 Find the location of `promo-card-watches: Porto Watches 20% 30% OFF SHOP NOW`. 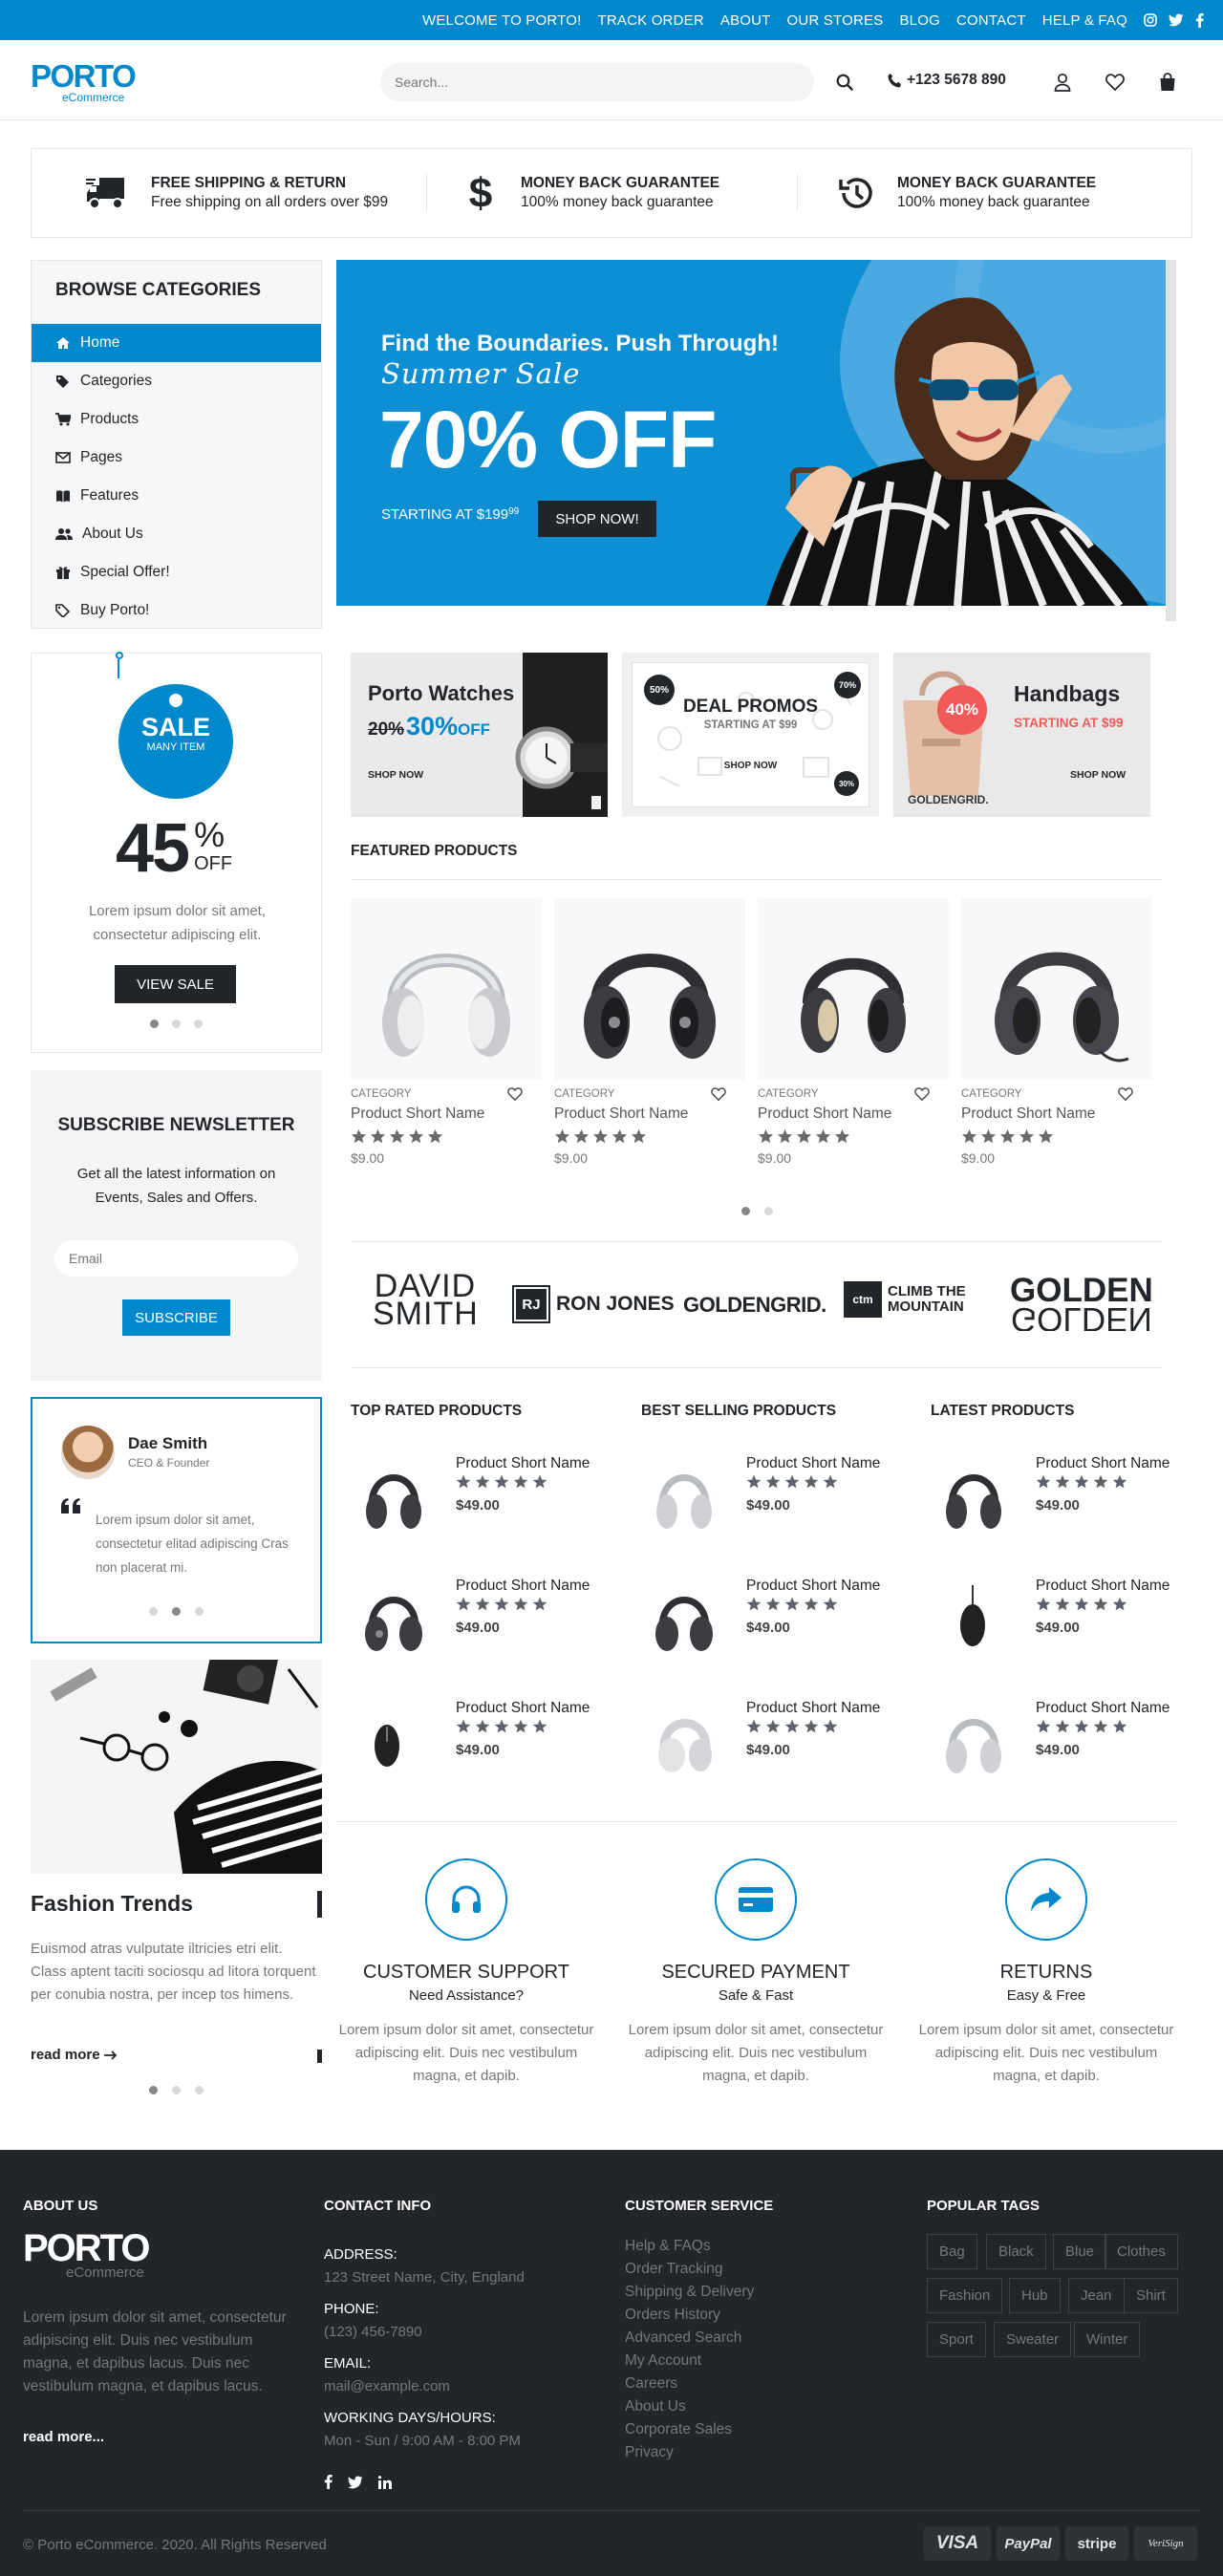

promo-card-watches: Porto Watches 20% 30% OFF SHOP NOW is located at coordinates (479, 735).